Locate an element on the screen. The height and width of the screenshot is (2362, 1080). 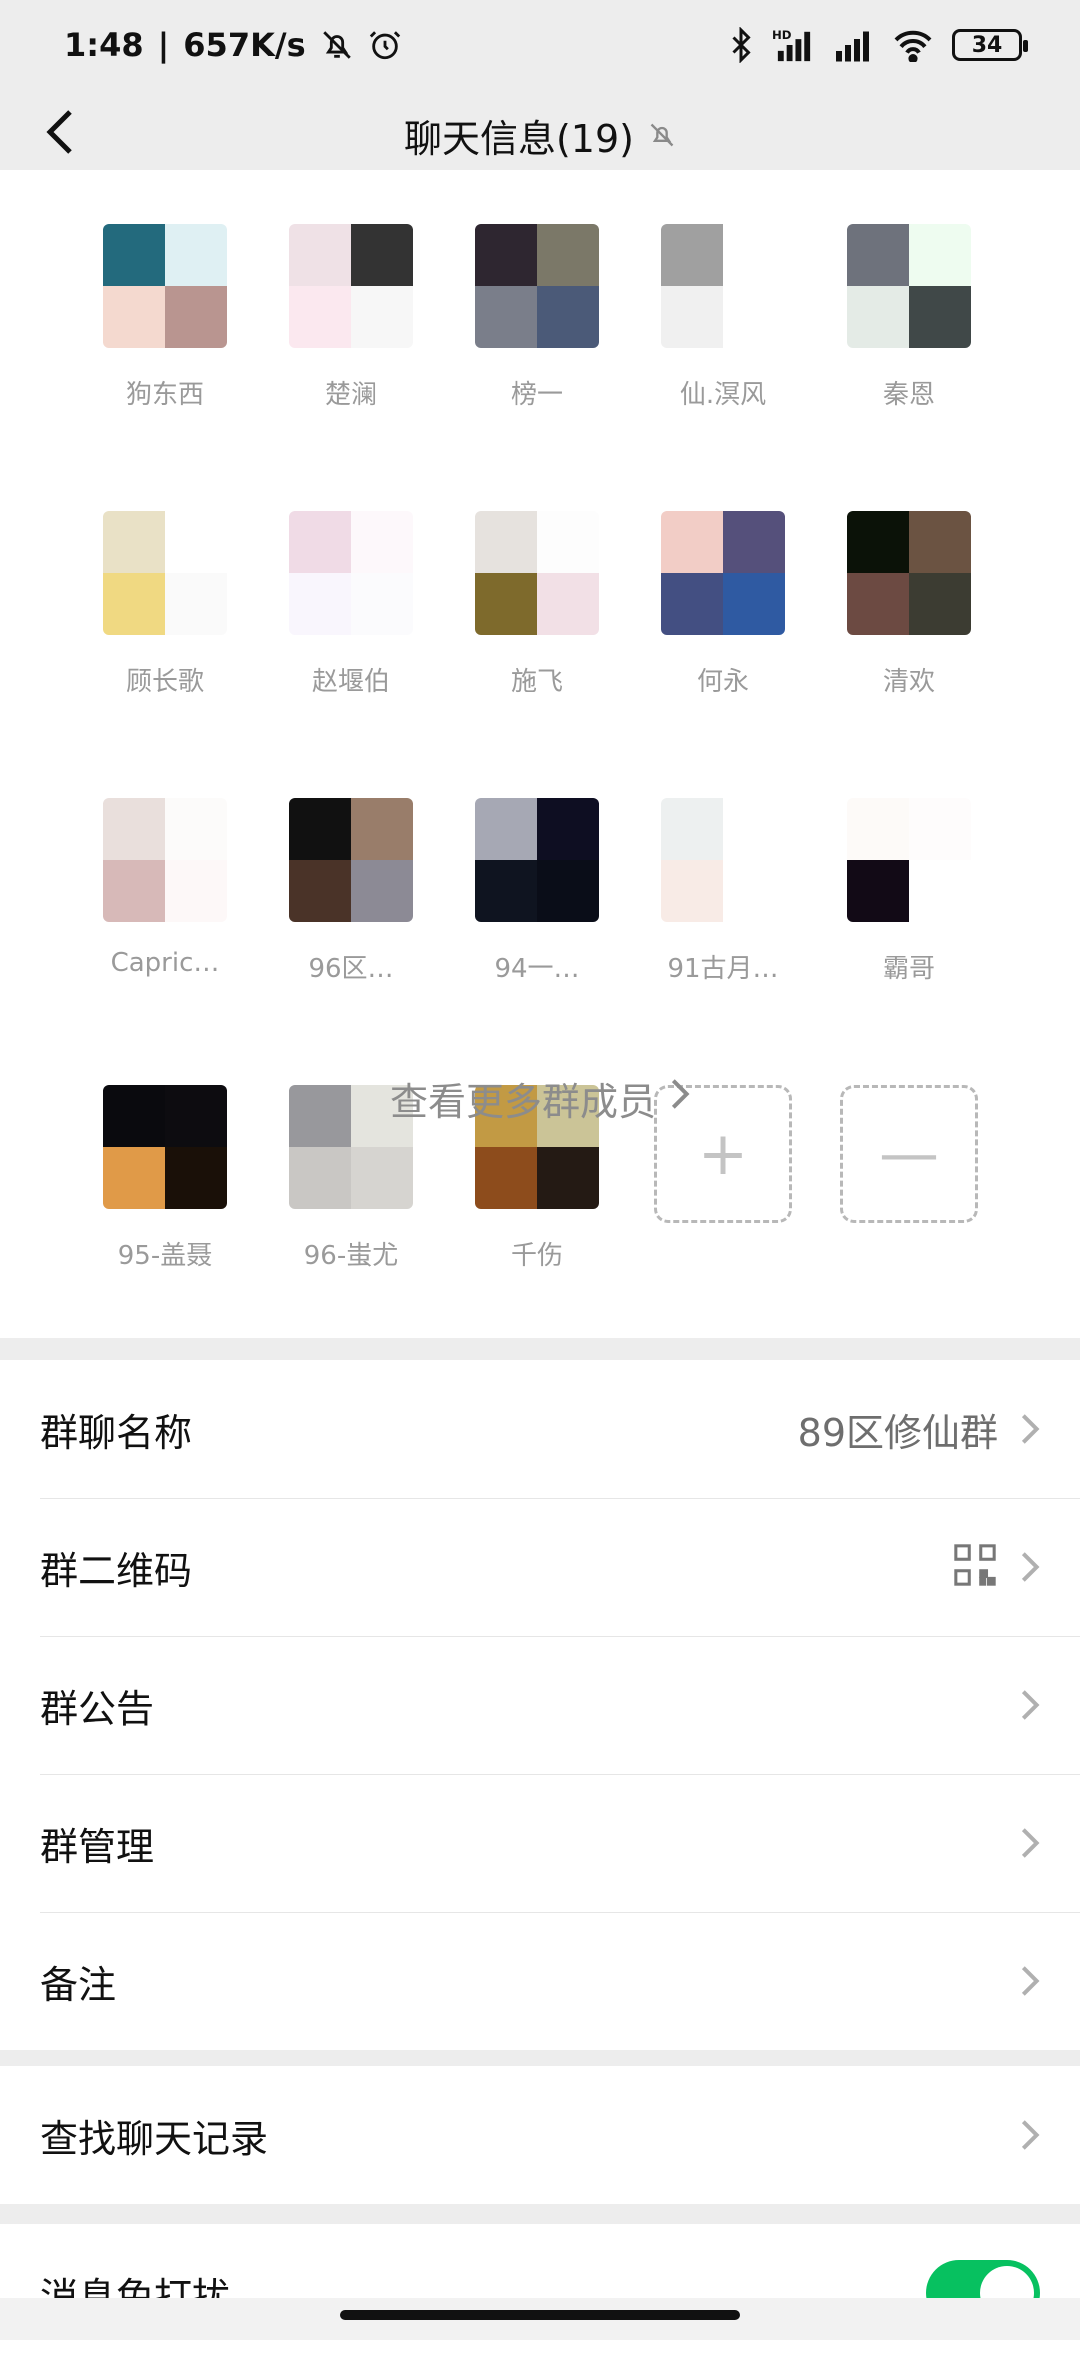
member-item: 狗东西 is located at coordinates (165, 317).